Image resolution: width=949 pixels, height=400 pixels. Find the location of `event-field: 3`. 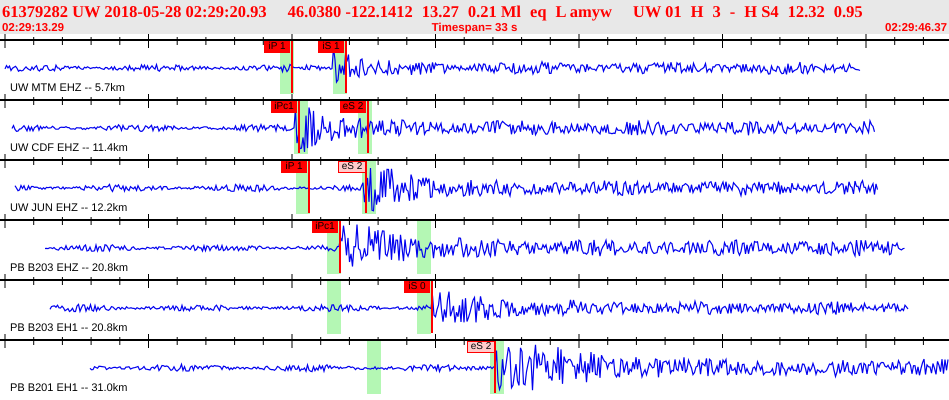

event-field: 3 is located at coordinates (716, 12).